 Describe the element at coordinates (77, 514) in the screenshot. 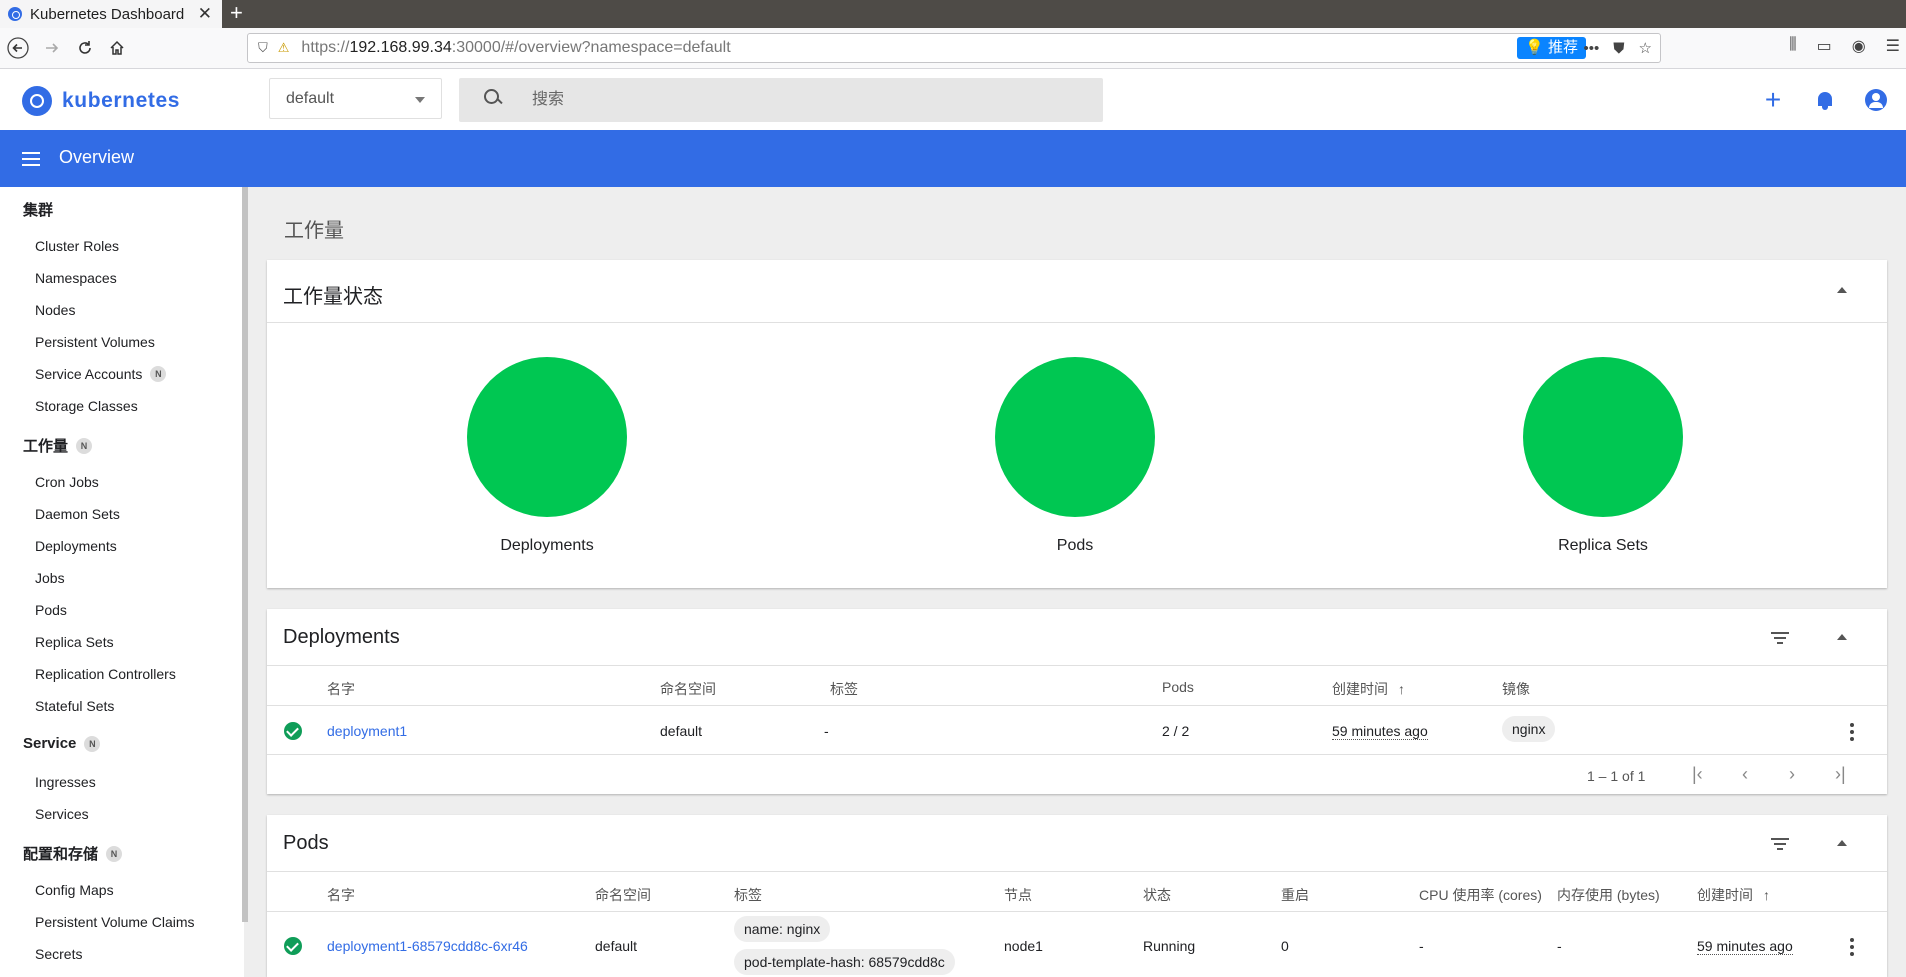

I see `sidebar-item-daemon-sets: Daemon Sets` at that location.